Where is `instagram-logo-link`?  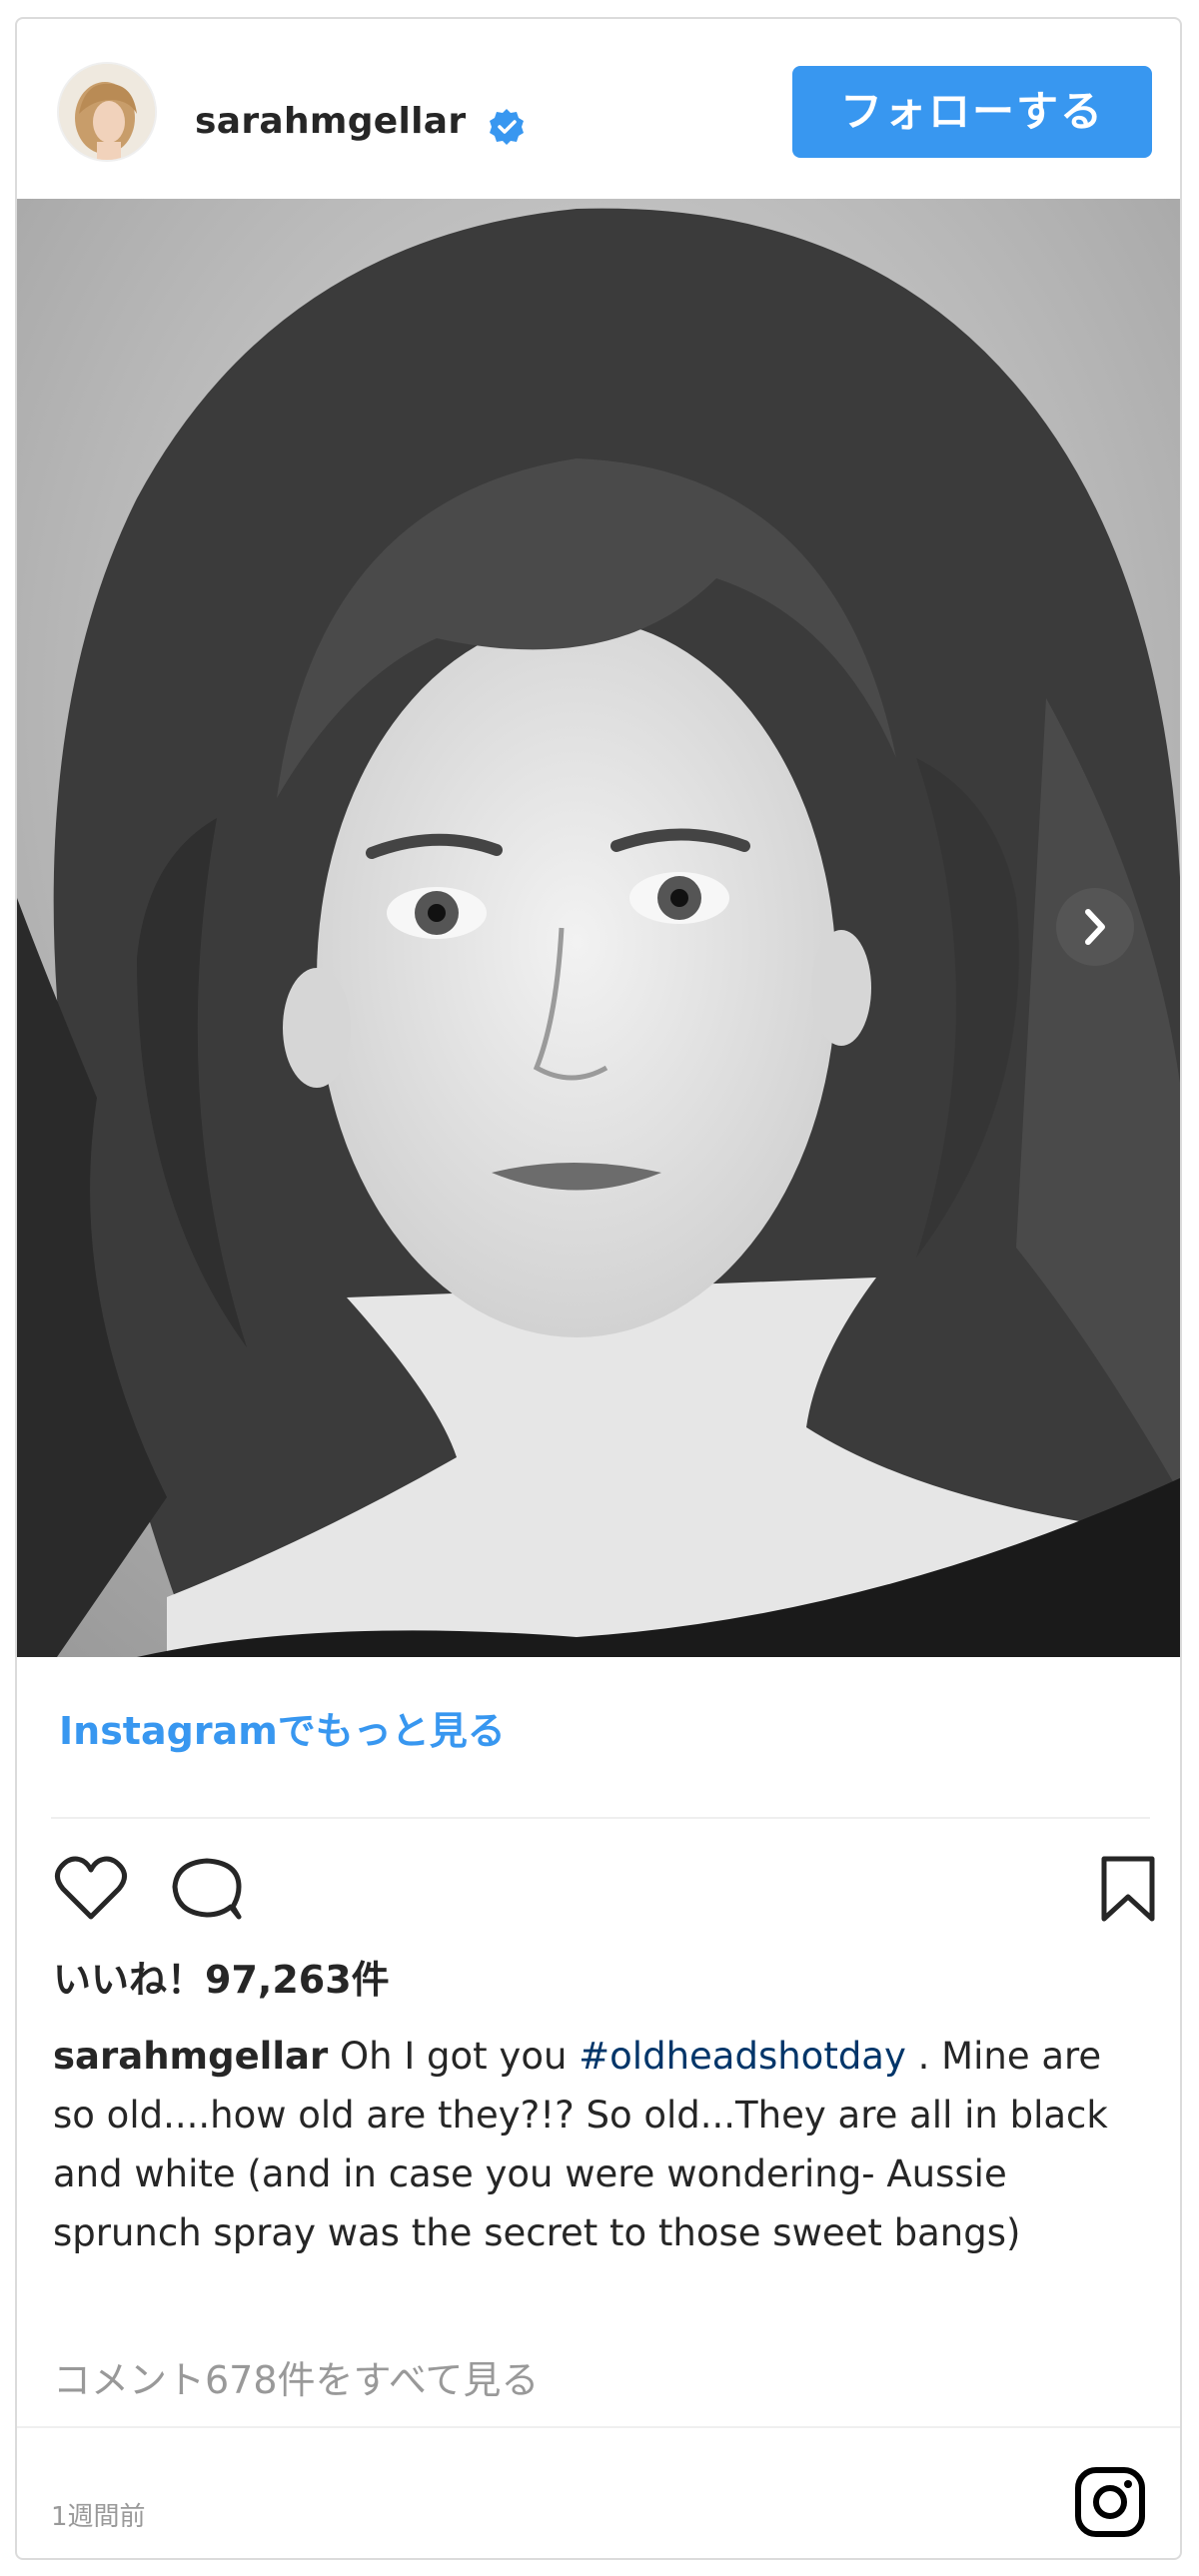
instagram-logo-link is located at coordinates (1110, 2502).